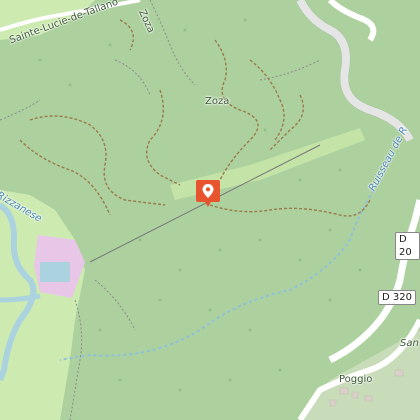  Describe the element at coordinates (397, 297) in the screenshot. I see `road-shield-d320: D 320` at that location.